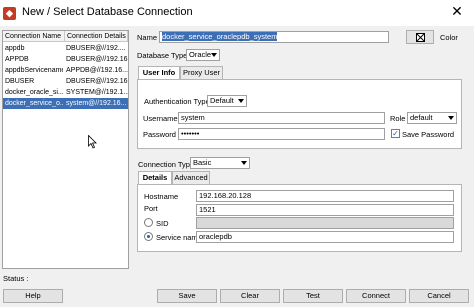 This screenshot has width=474, height=307. What do you see at coordinates (20, 81) in the screenshot?
I see `connection-name: DBUSER` at bounding box center [20, 81].